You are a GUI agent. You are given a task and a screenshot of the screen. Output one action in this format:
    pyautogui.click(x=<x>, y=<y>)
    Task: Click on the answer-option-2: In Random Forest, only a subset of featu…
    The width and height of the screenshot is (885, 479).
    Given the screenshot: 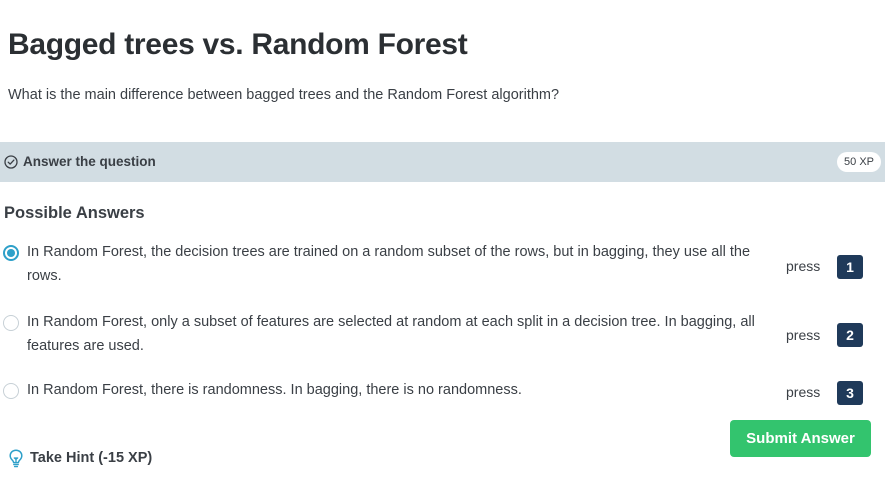 What is the action you would take?
    pyautogui.click(x=442, y=335)
    